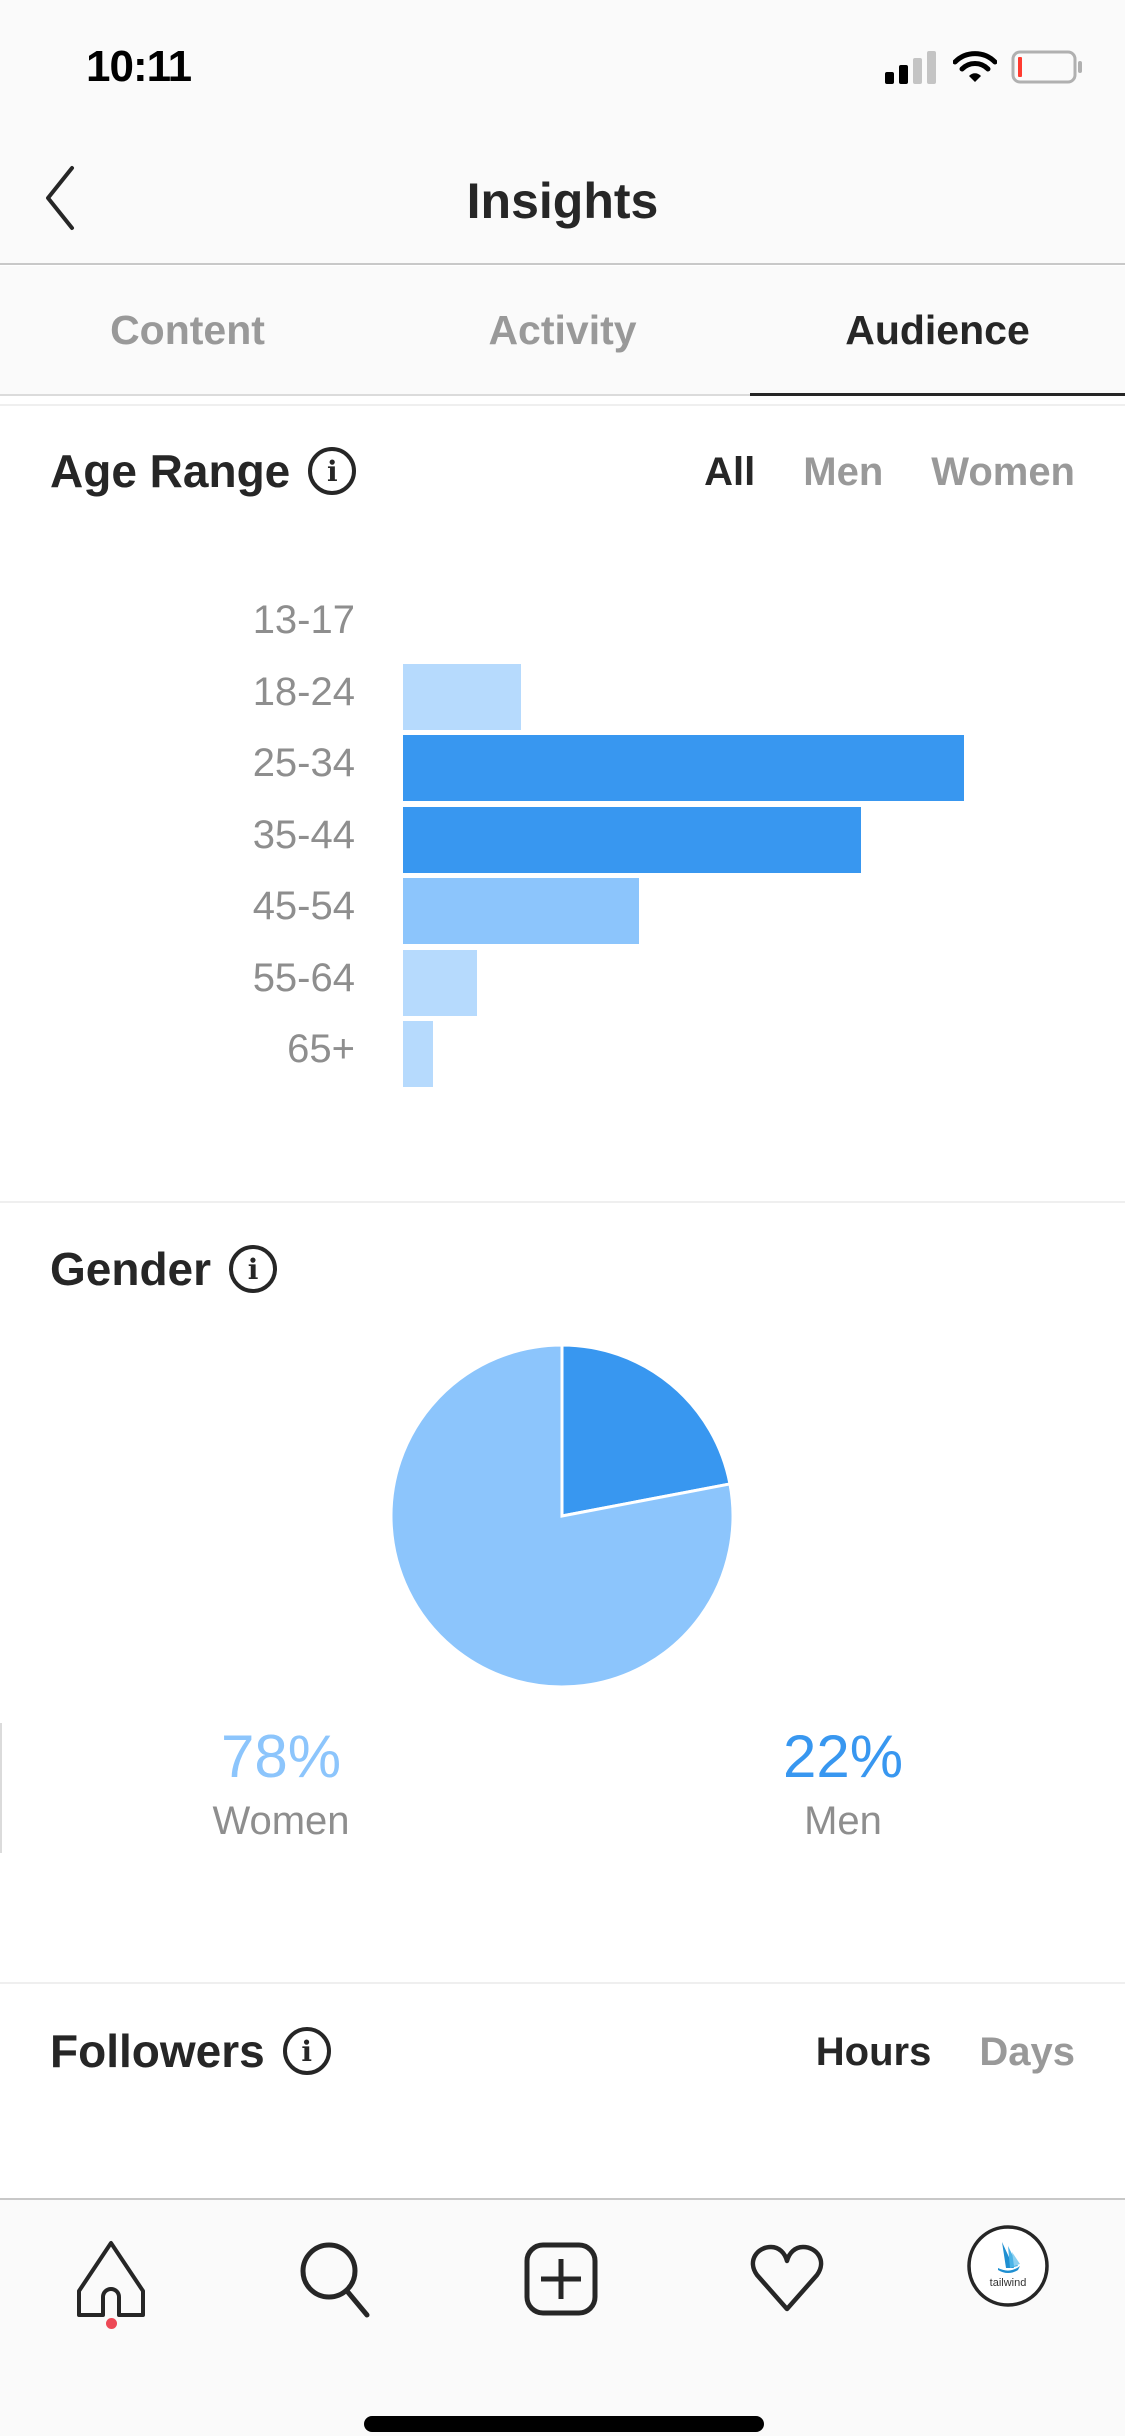 The height and width of the screenshot is (2436, 1125). What do you see at coordinates (321, 1049) in the screenshot?
I see `age-tick-label: 65+` at bounding box center [321, 1049].